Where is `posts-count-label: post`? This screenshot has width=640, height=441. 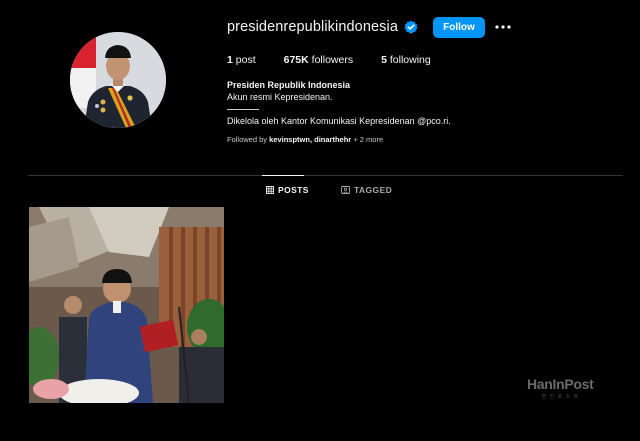 posts-count-label: post is located at coordinates (245, 60).